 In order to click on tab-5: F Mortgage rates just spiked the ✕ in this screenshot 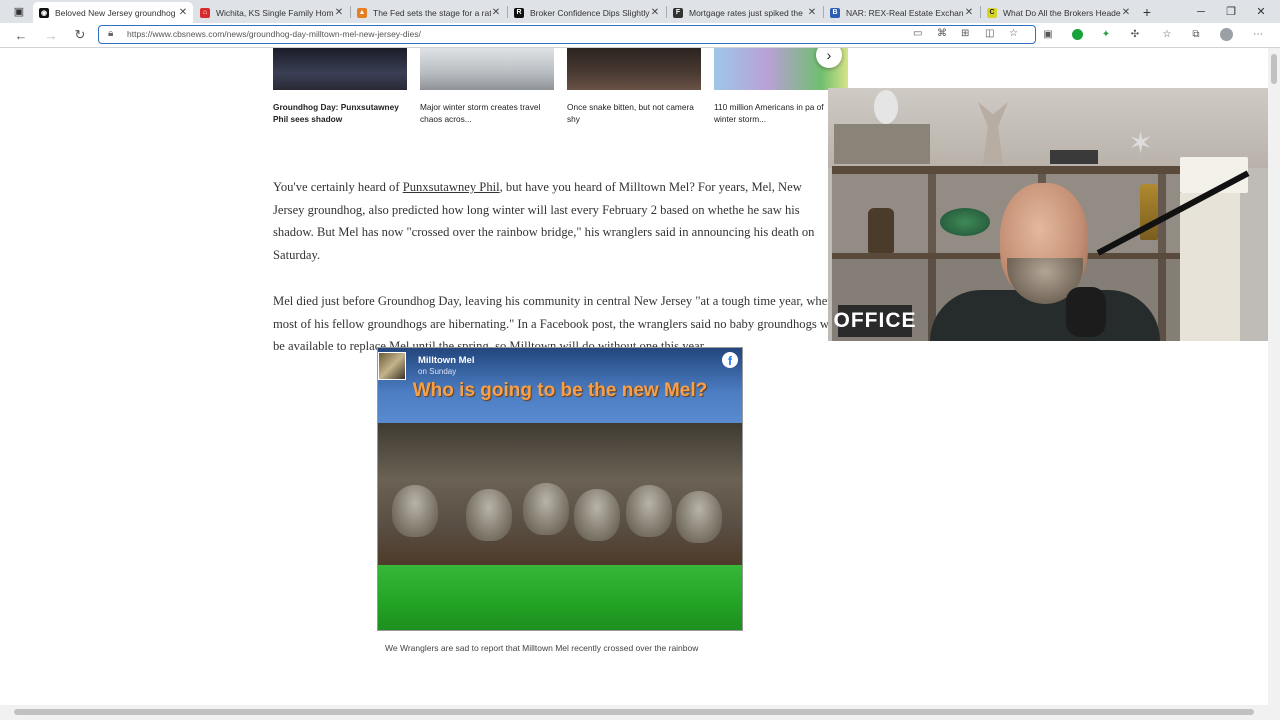, I will do `click(744, 12)`.